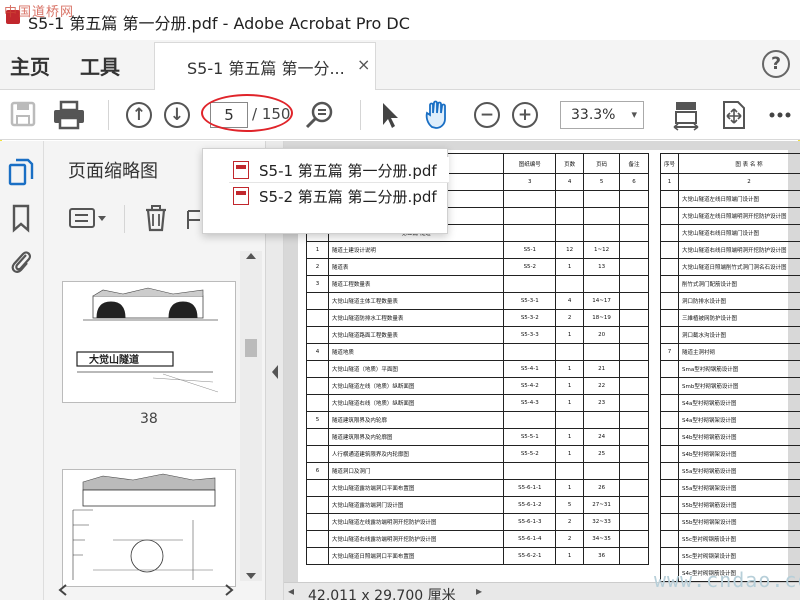 The width and height of the screenshot is (800, 604). I want to click on home-tab: 主页, so click(30, 65).